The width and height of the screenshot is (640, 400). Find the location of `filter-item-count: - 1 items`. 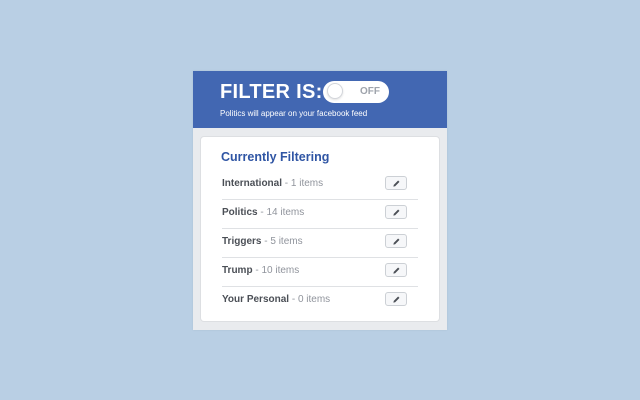

filter-item-count: - 1 items is located at coordinates (304, 183).